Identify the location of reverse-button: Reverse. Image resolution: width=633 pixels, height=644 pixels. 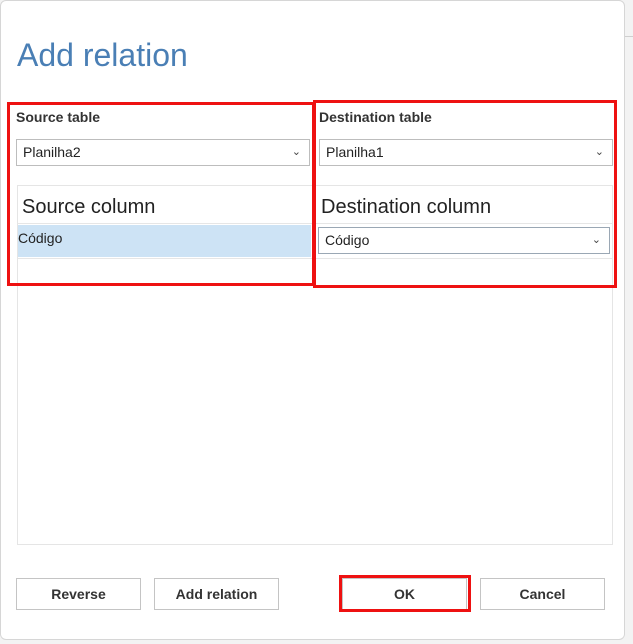
(78, 594).